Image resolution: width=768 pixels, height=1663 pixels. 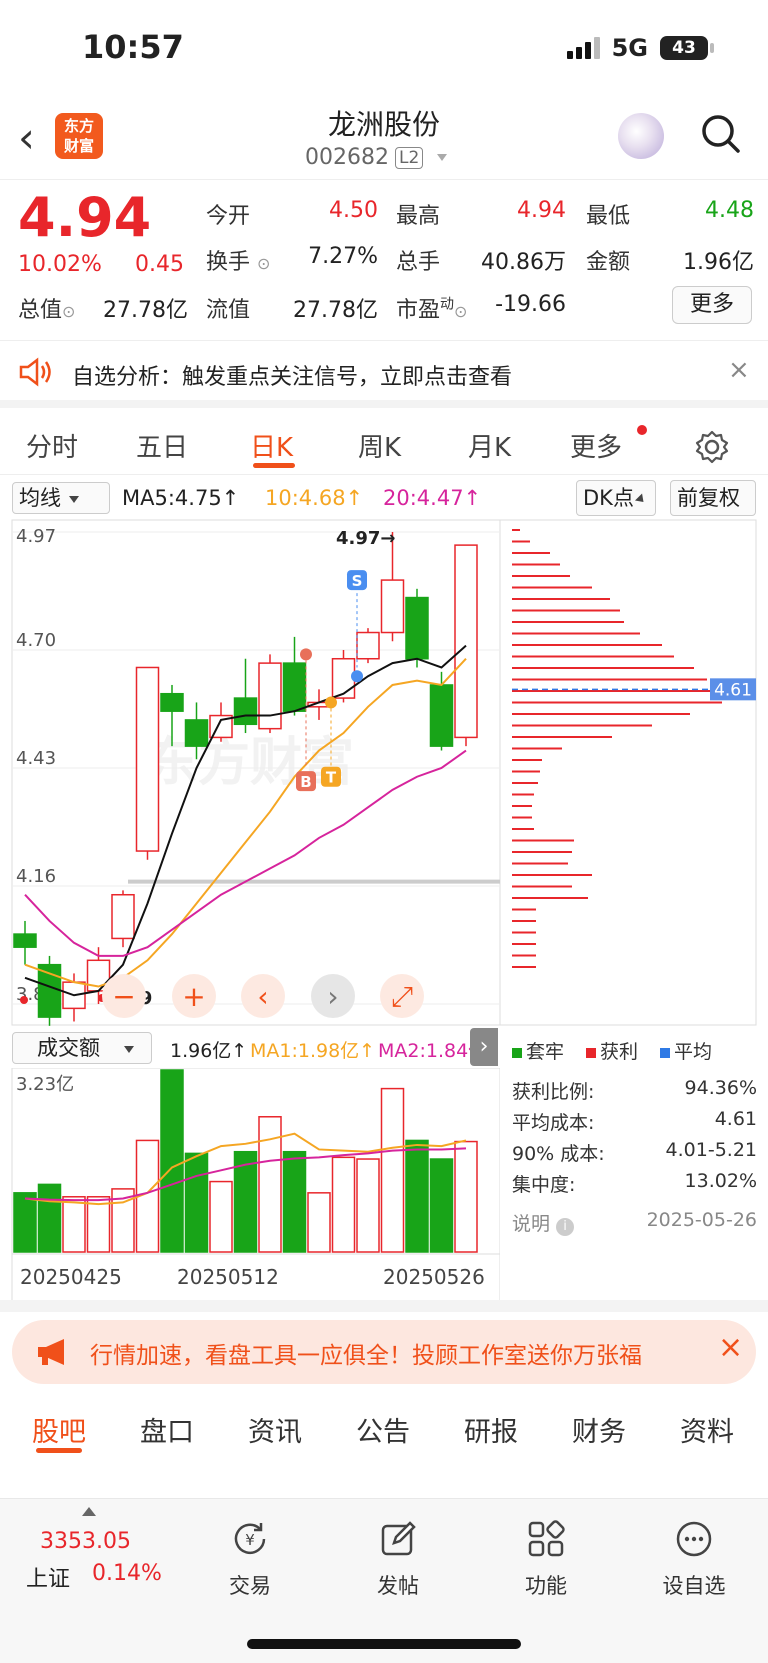 I want to click on dk-point-button: DK点, so click(x=616, y=498).